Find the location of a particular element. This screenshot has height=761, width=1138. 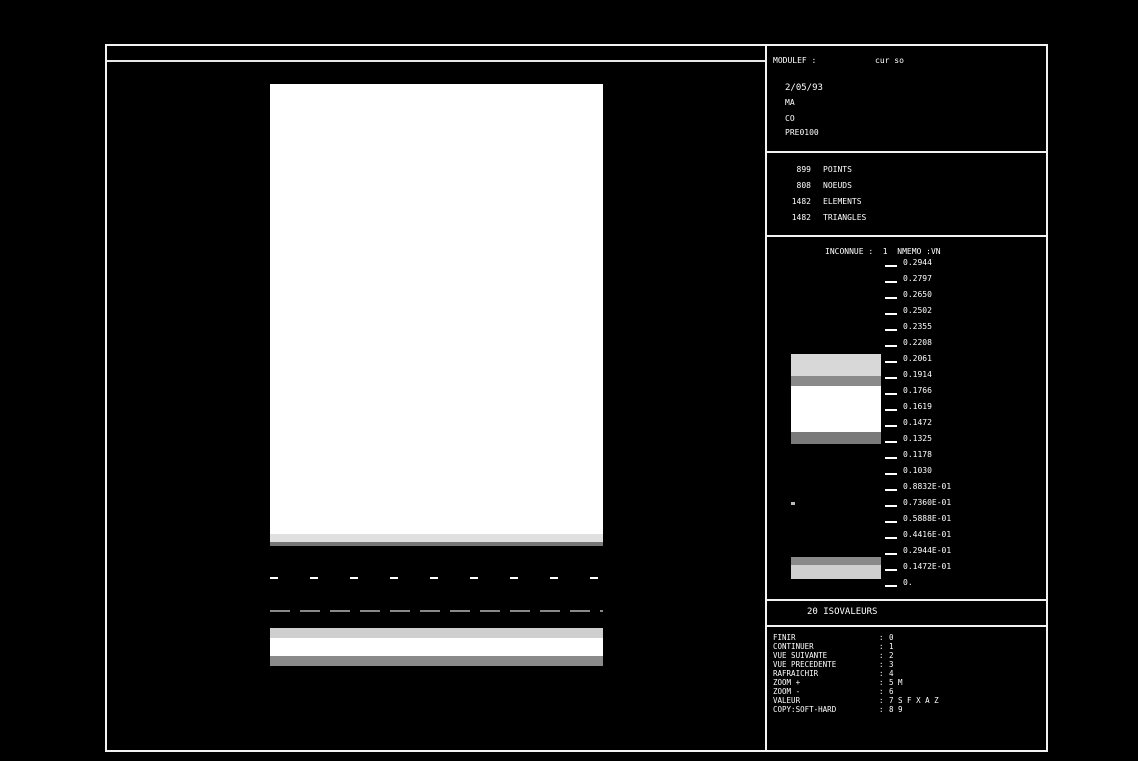

stat-label-points: POINTS is located at coordinates (837, 169).